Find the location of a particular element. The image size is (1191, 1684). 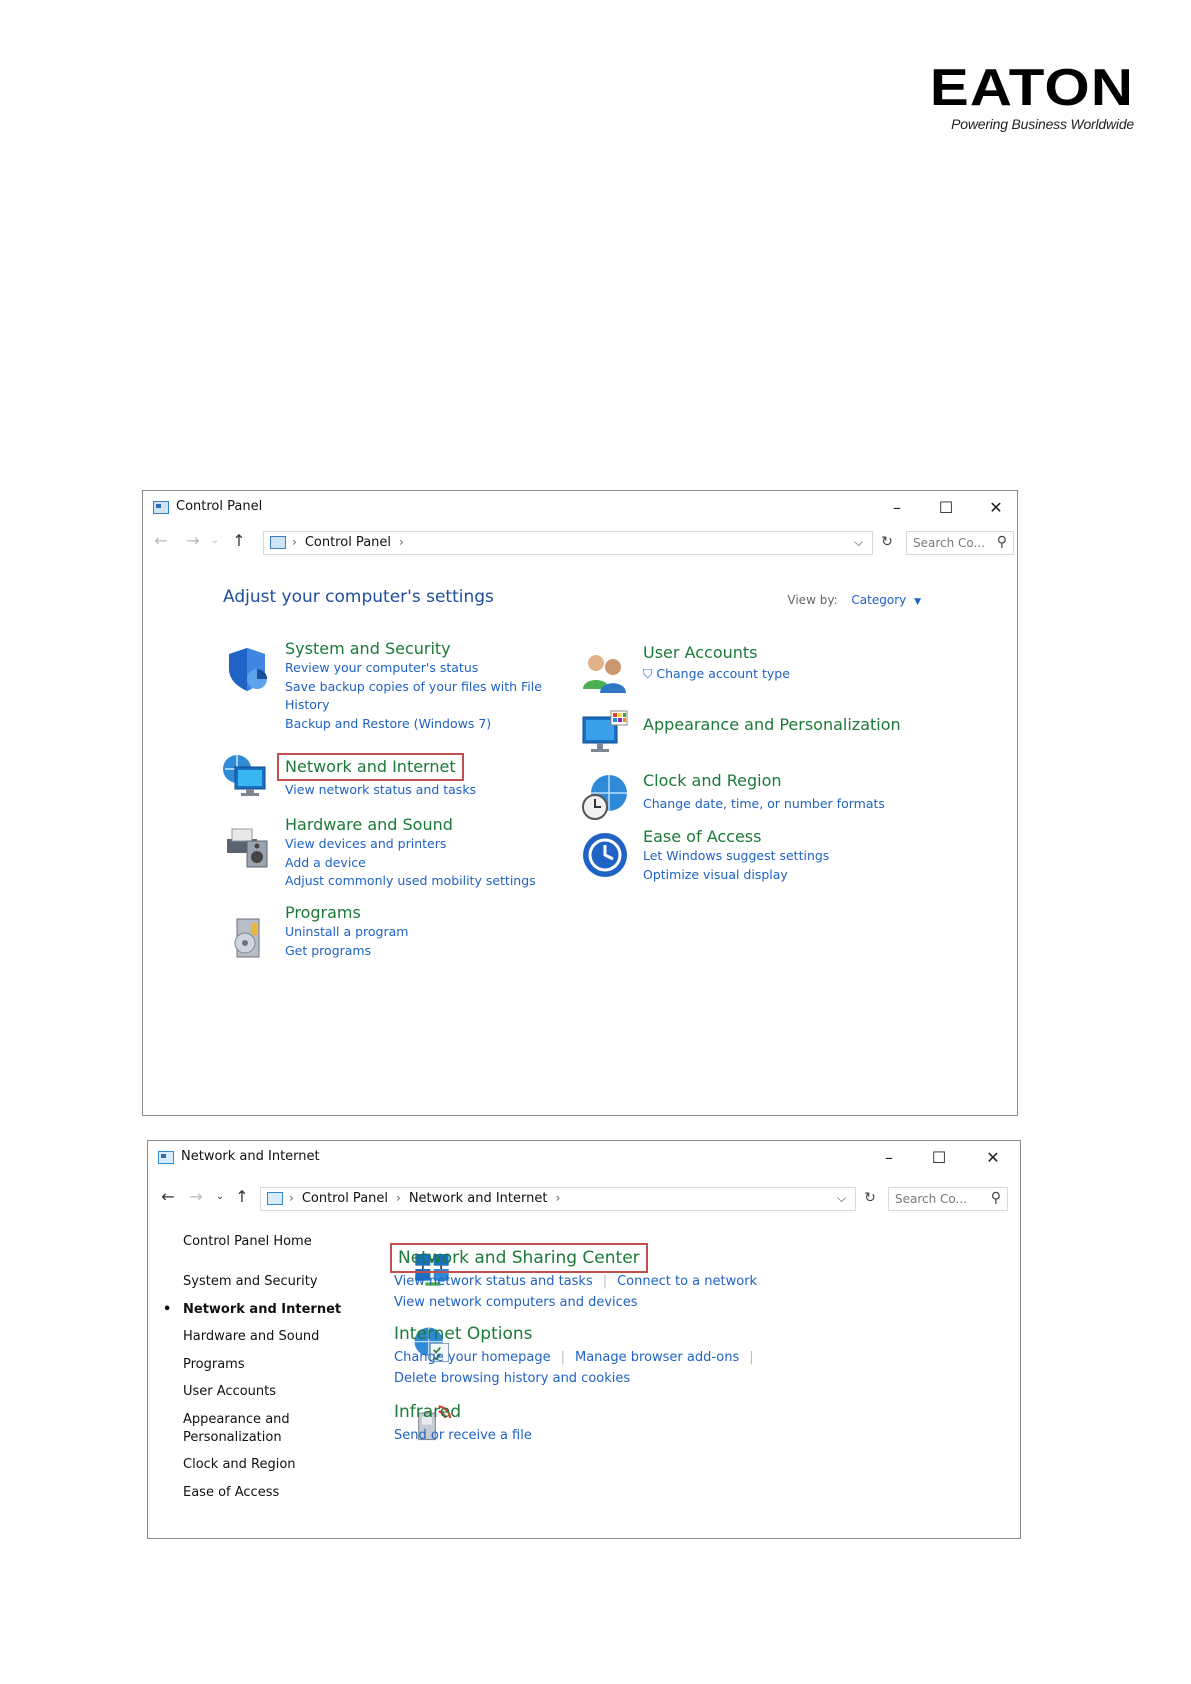

clock-and-region-link: Clock and Region is located at coordinates (712, 781).